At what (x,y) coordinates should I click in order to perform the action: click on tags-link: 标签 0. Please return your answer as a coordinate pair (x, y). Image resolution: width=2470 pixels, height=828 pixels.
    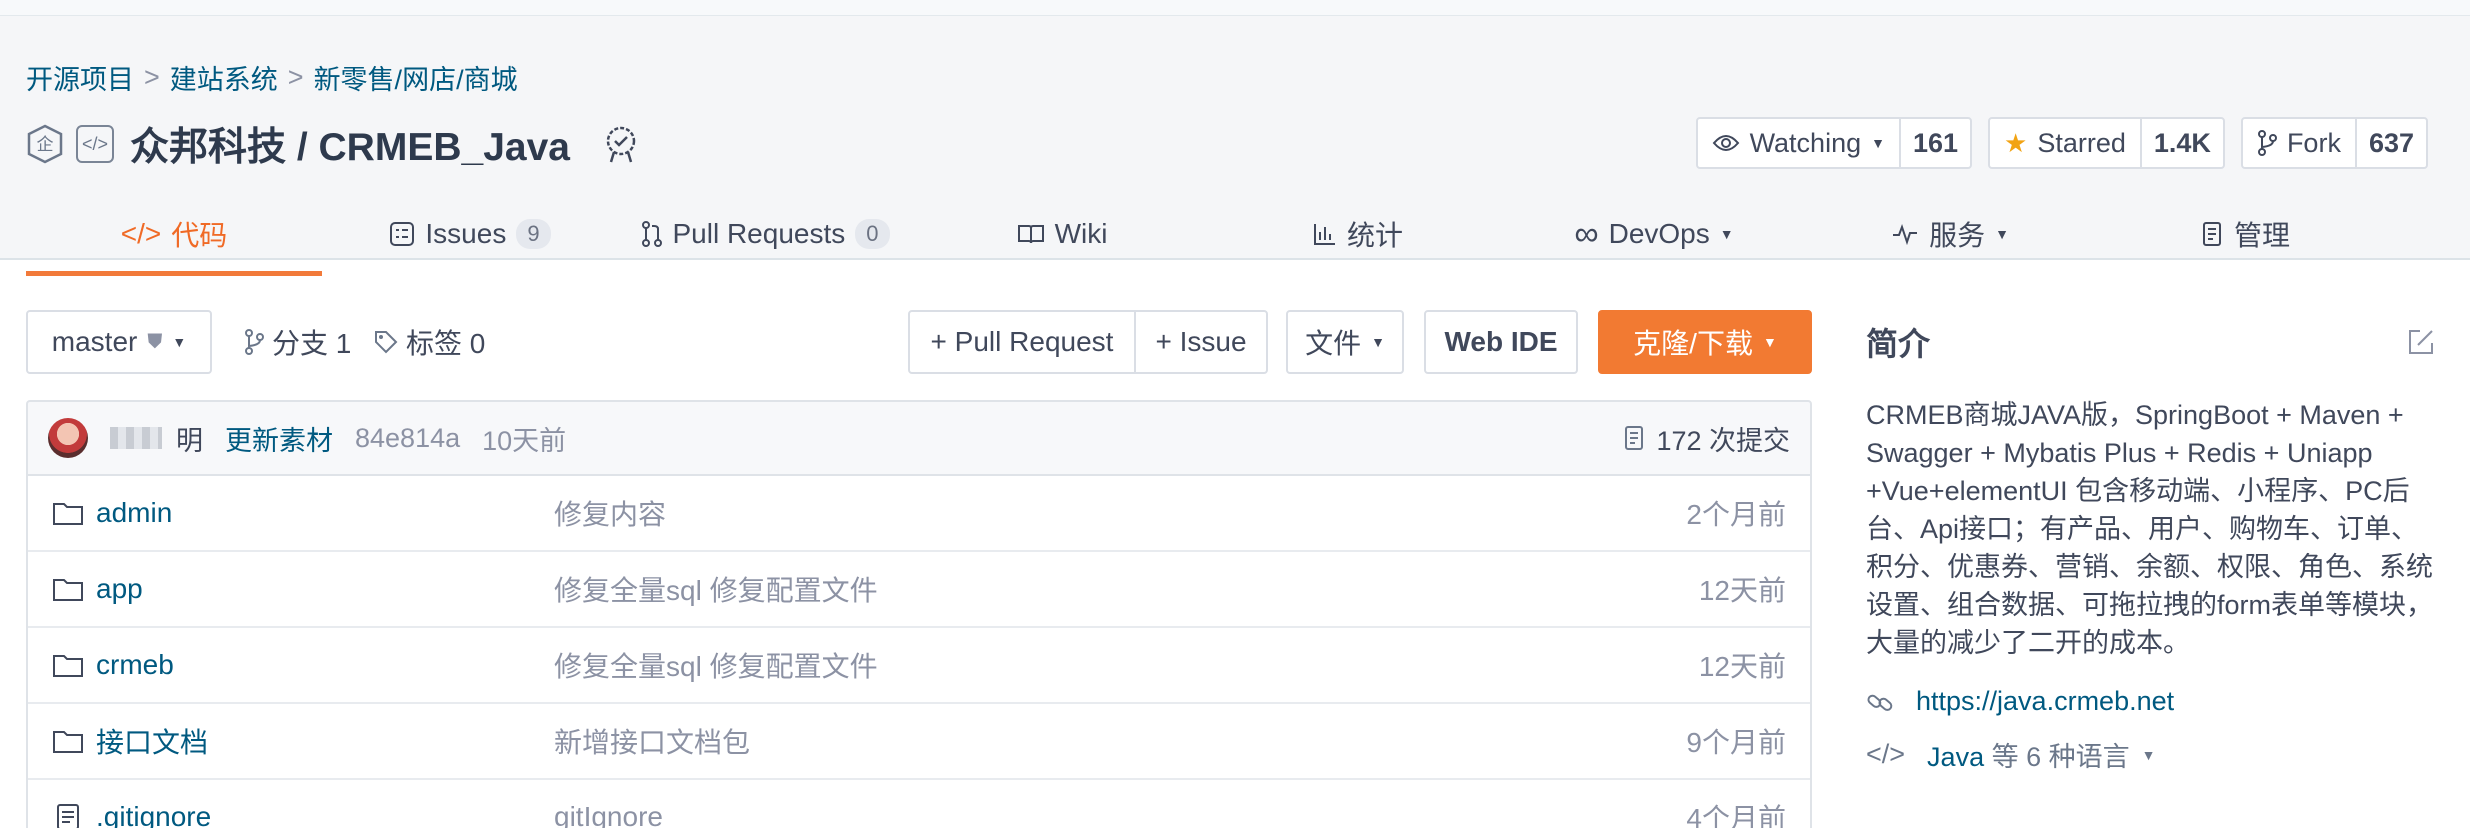
    Looking at the image, I should click on (429, 342).